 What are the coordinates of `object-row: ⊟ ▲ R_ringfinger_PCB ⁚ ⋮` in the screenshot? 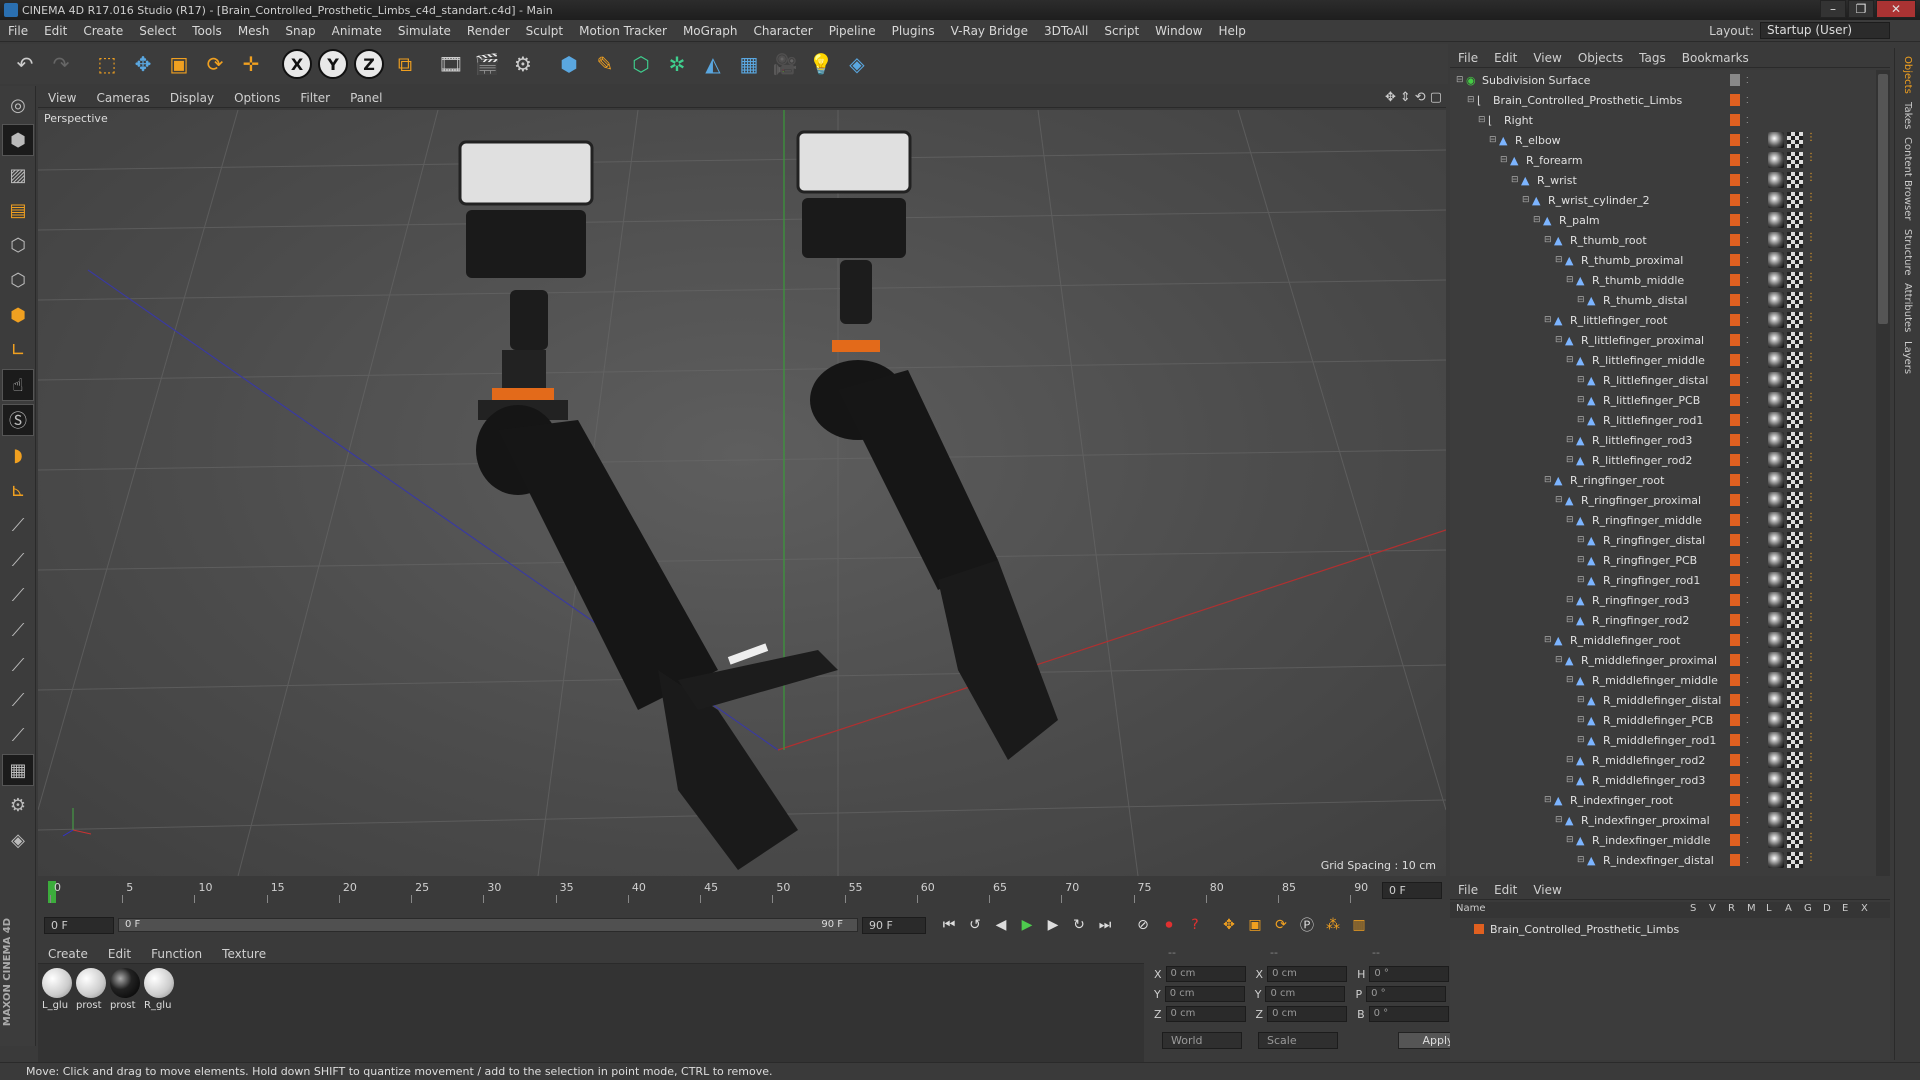 It's located at (1670, 560).